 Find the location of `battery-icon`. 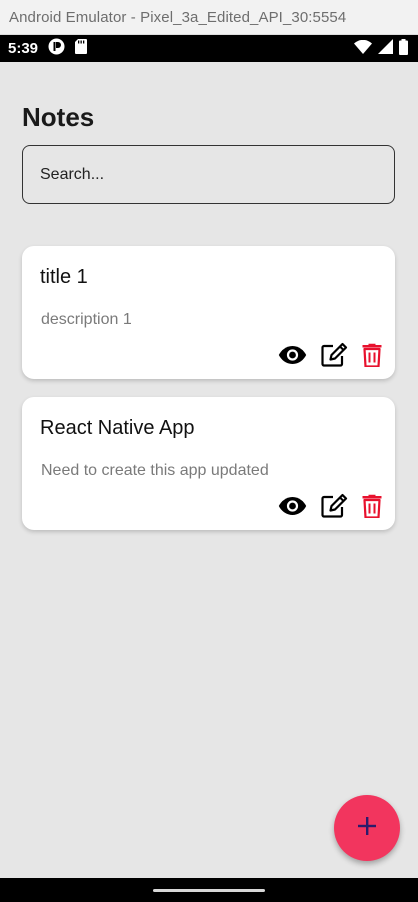

battery-icon is located at coordinates (403, 48).